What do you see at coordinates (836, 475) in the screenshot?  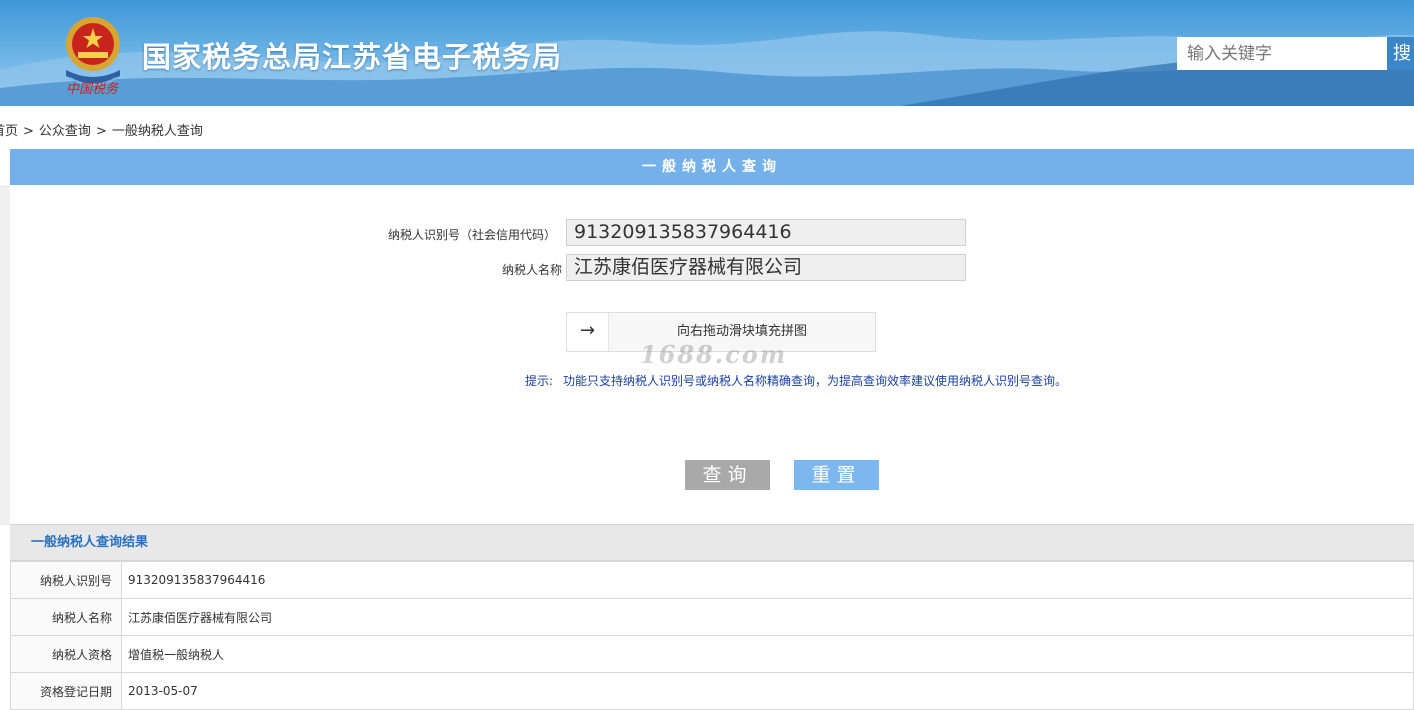 I see `reset-button: 重置` at bounding box center [836, 475].